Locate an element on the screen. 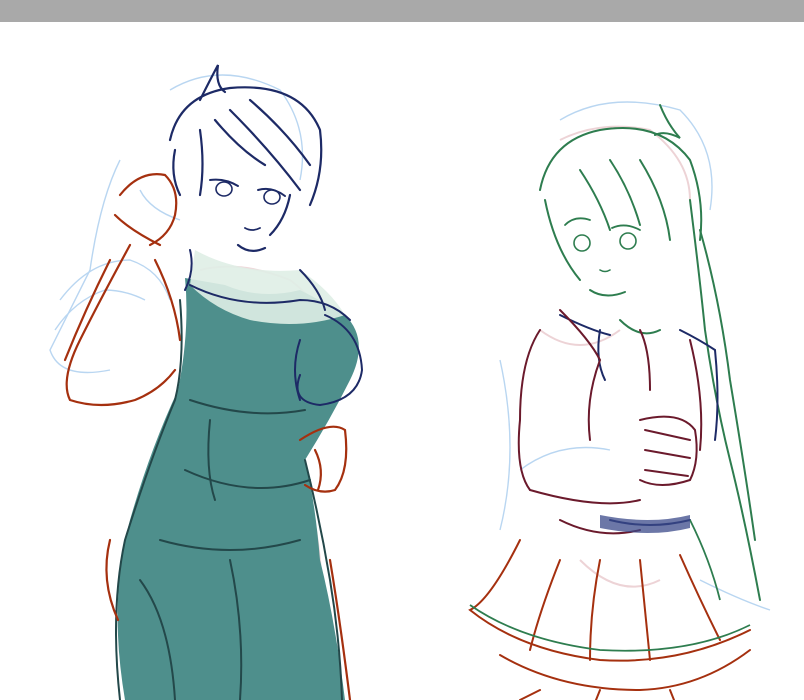 This screenshot has width=804, height=700. skirt-lines is located at coordinates (609, 619).